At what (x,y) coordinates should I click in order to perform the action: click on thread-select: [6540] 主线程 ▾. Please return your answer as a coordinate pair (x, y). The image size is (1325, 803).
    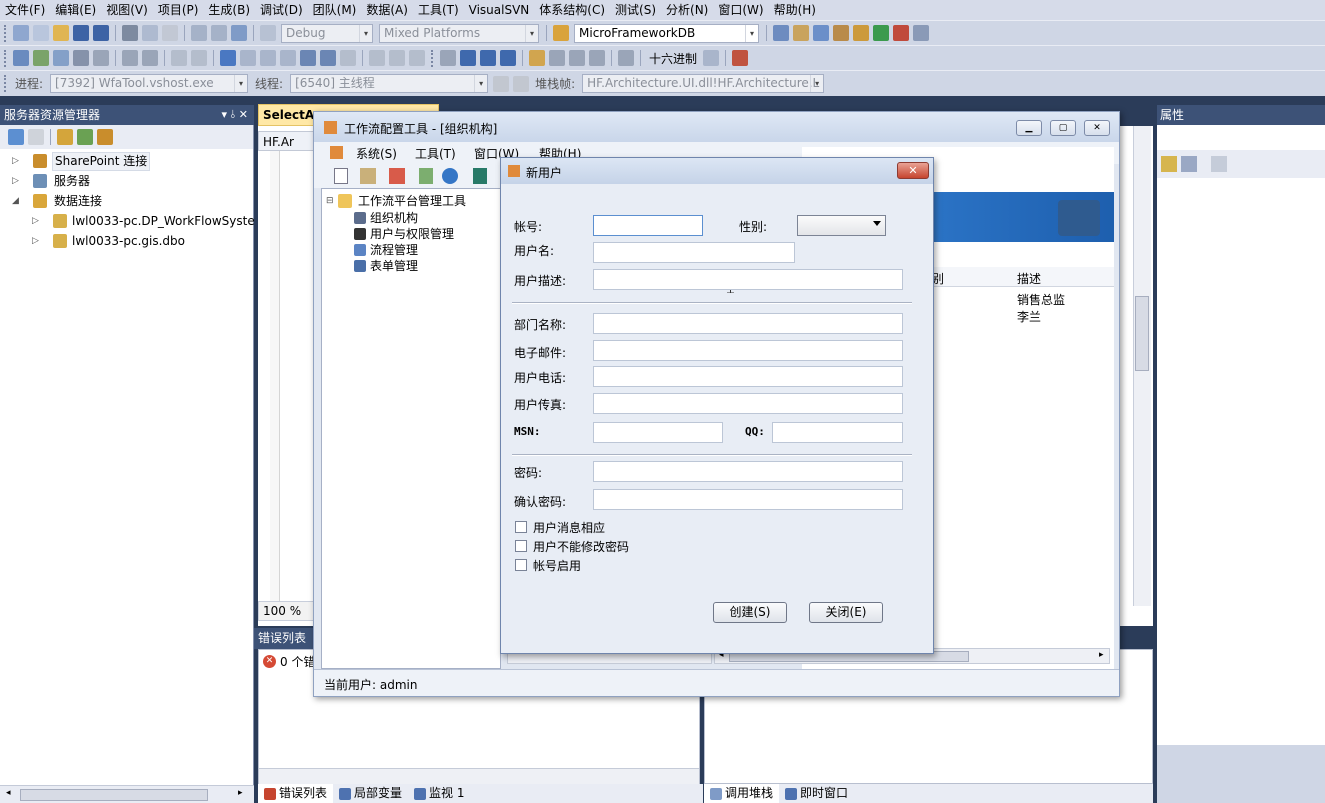
    Looking at the image, I should click on (389, 83).